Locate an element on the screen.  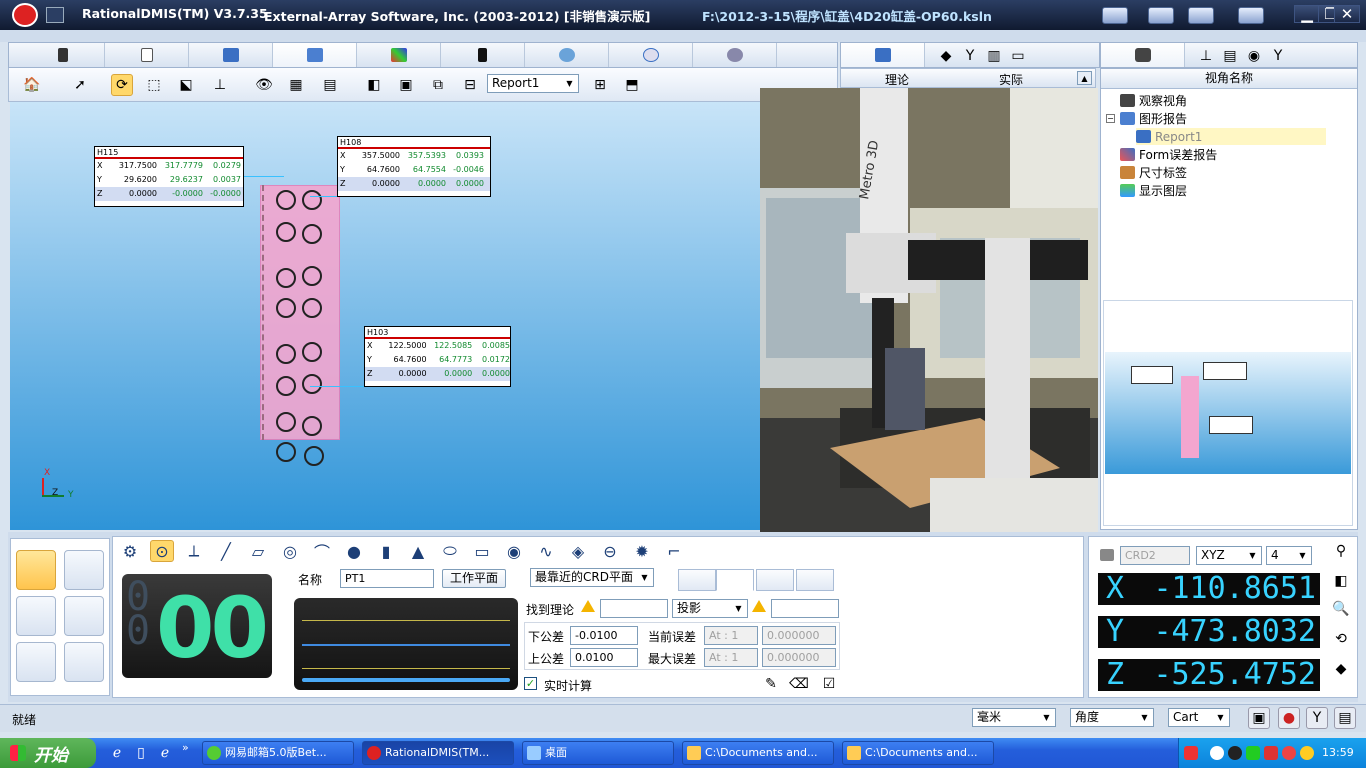
sphere-icon: ● is located at coordinates (354, 551).